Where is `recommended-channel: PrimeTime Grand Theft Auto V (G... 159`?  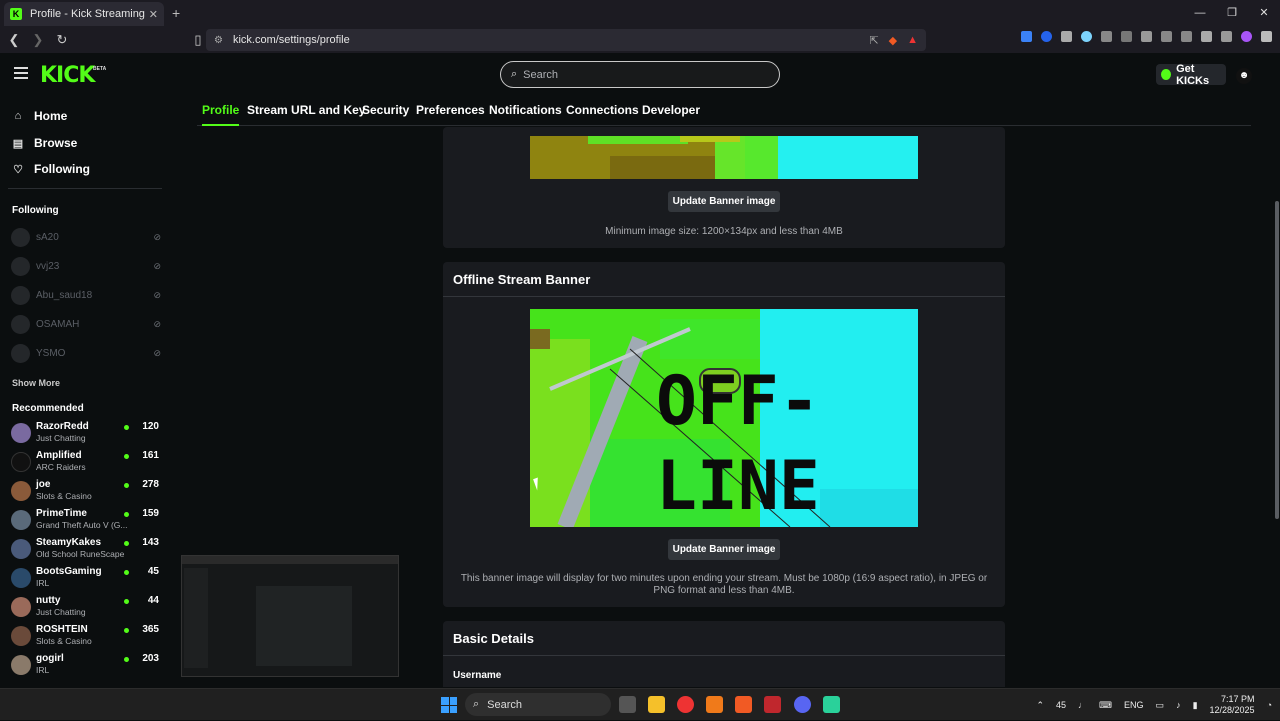 recommended-channel: PrimeTime Grand Theft Auto V (G... 159 is located at coordinates (86, 520).